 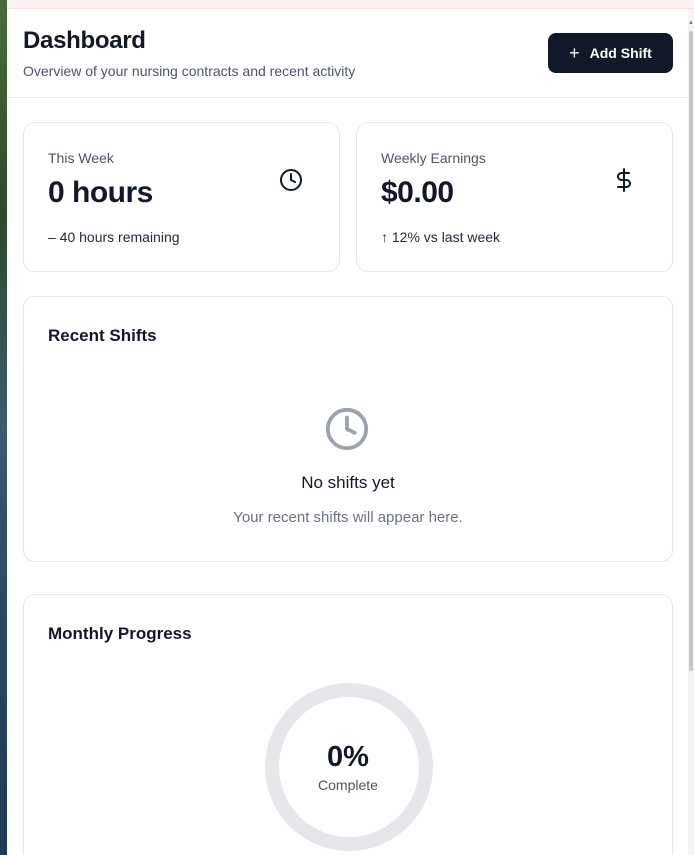 What do you see at coordinates (348, 785) in the screenshot?
I see `progress-caption: Complete` at bounding box center [348, 785].